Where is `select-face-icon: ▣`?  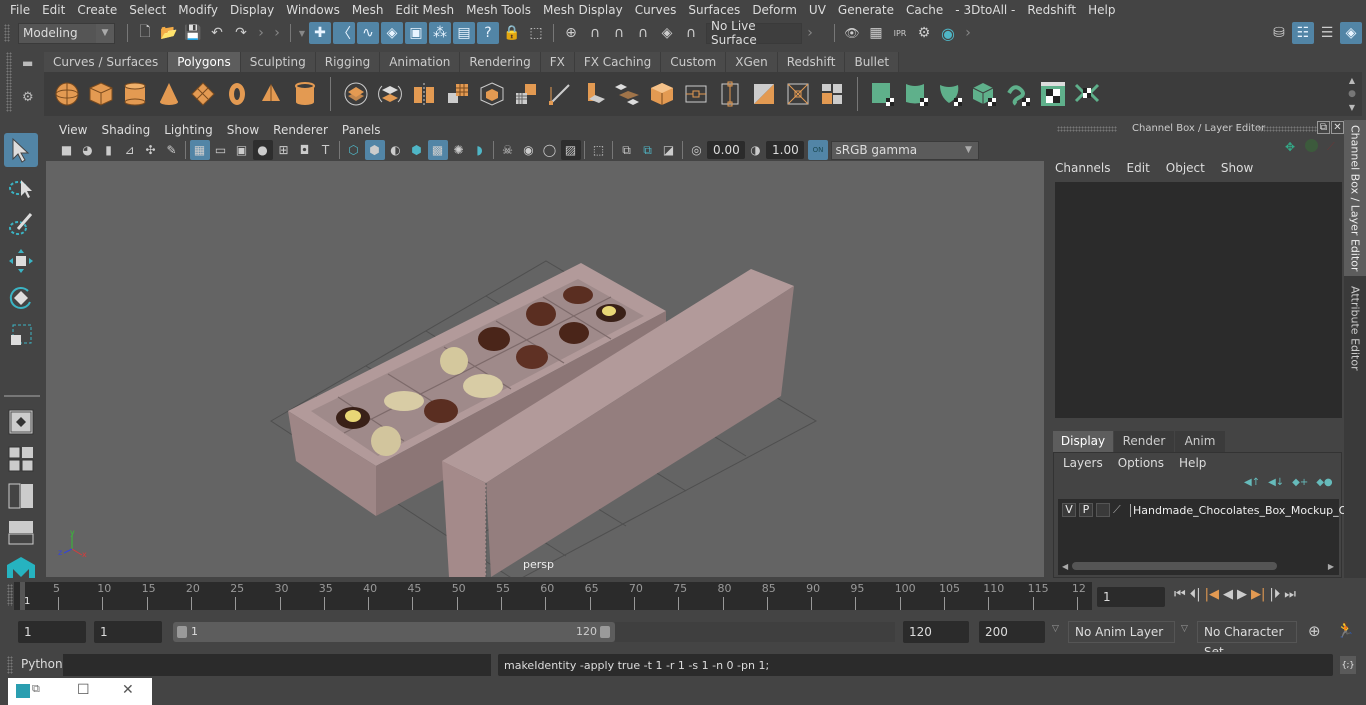
select-face-icon: ▣ is located at coordinates (416, 33).